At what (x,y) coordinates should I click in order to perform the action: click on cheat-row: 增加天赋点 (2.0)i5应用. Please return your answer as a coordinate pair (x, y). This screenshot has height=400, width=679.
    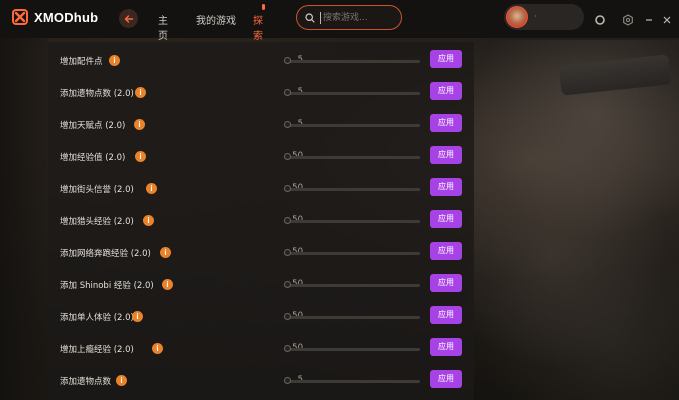
    Looking at the image, I should click on (261, 125).